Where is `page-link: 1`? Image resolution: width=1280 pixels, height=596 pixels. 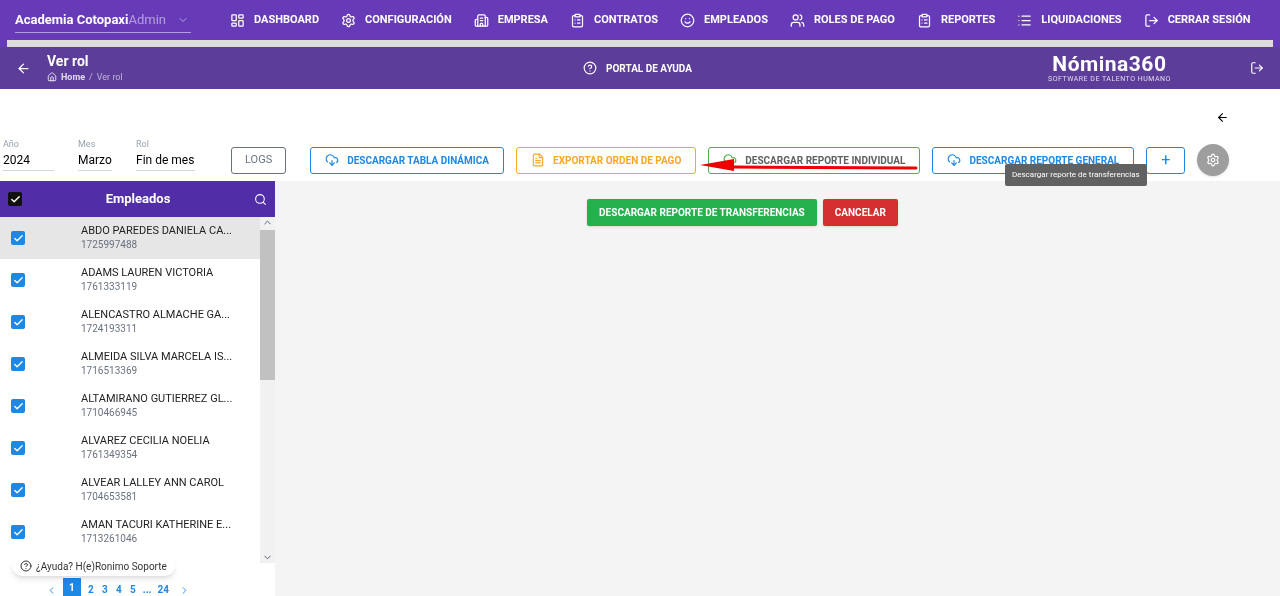 page-link: 1 is located at coordinates (72, 587).